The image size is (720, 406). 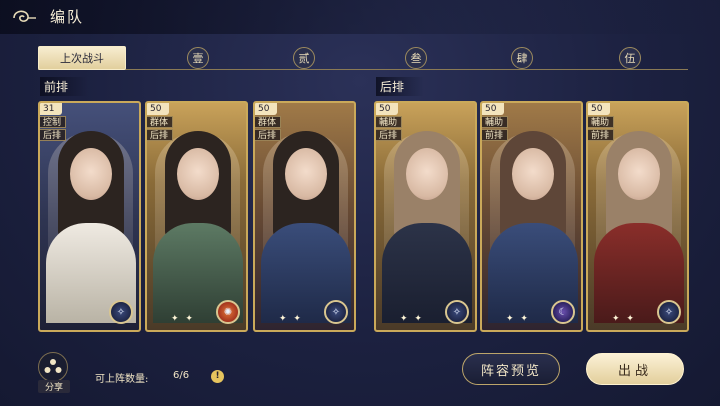 What do you see at coordinates (181, 375) in the screenshot?
I see `deploy-count-value: 6/6` at bounding box center [181, 375].